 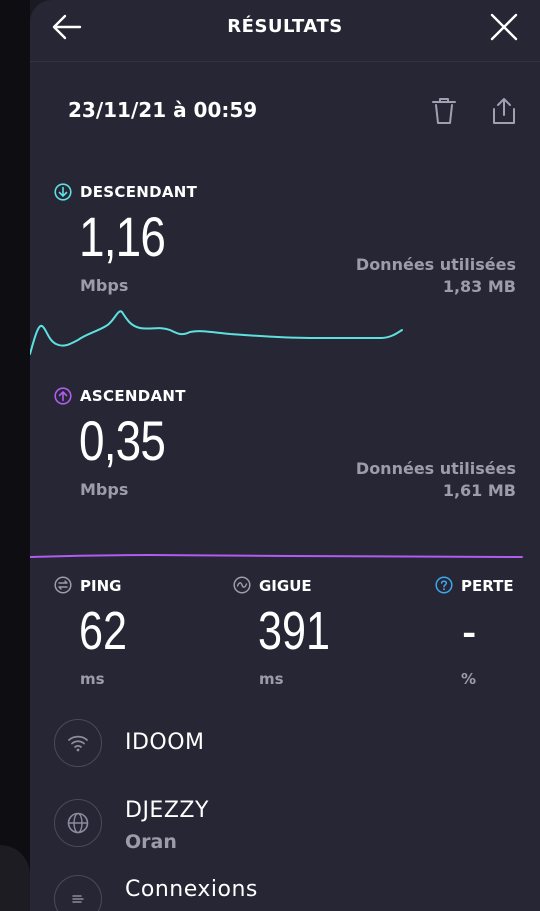 What do you see at coordinates (436, 276) in the screenshot?
I see `download-data-used: Données utilisées 1,83 MB` at bounding box center [436, 276].